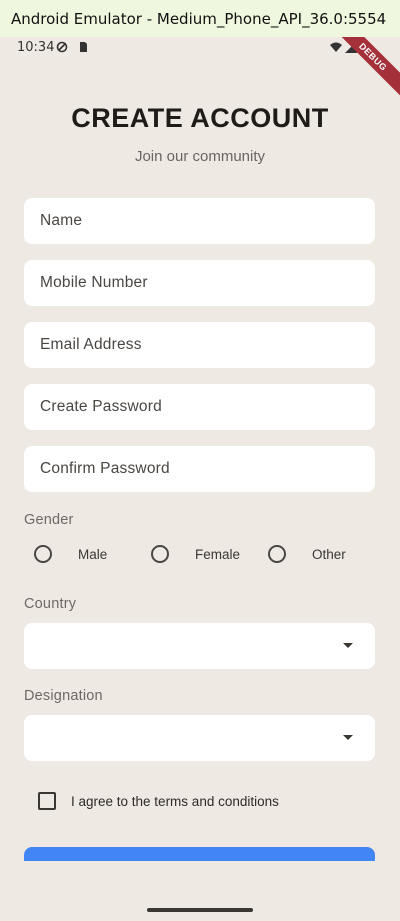 This screenshot has width=400, height=921. I want to click on terms-row: I agree to the terms and conditions, so click(158, 801).